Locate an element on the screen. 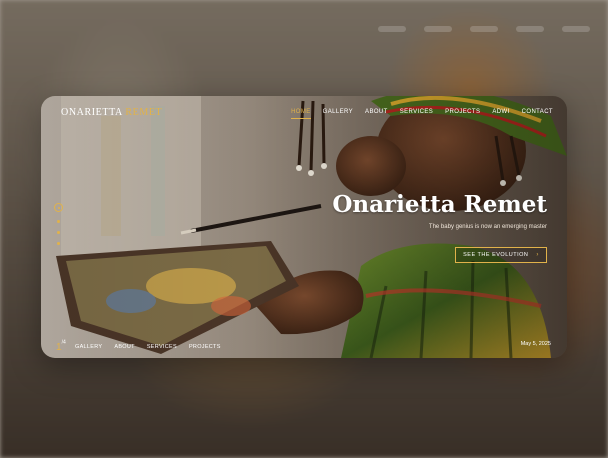 The image size is (608, 458). nav-adwi: ADWI is located at coordinates (500, 114).